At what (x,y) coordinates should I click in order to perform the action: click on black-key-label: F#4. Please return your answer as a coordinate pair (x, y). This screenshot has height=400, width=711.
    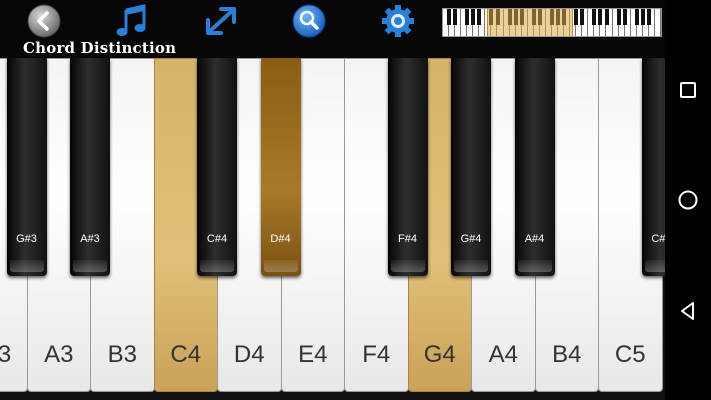
    Looking at the image, I should click on (407, 239).